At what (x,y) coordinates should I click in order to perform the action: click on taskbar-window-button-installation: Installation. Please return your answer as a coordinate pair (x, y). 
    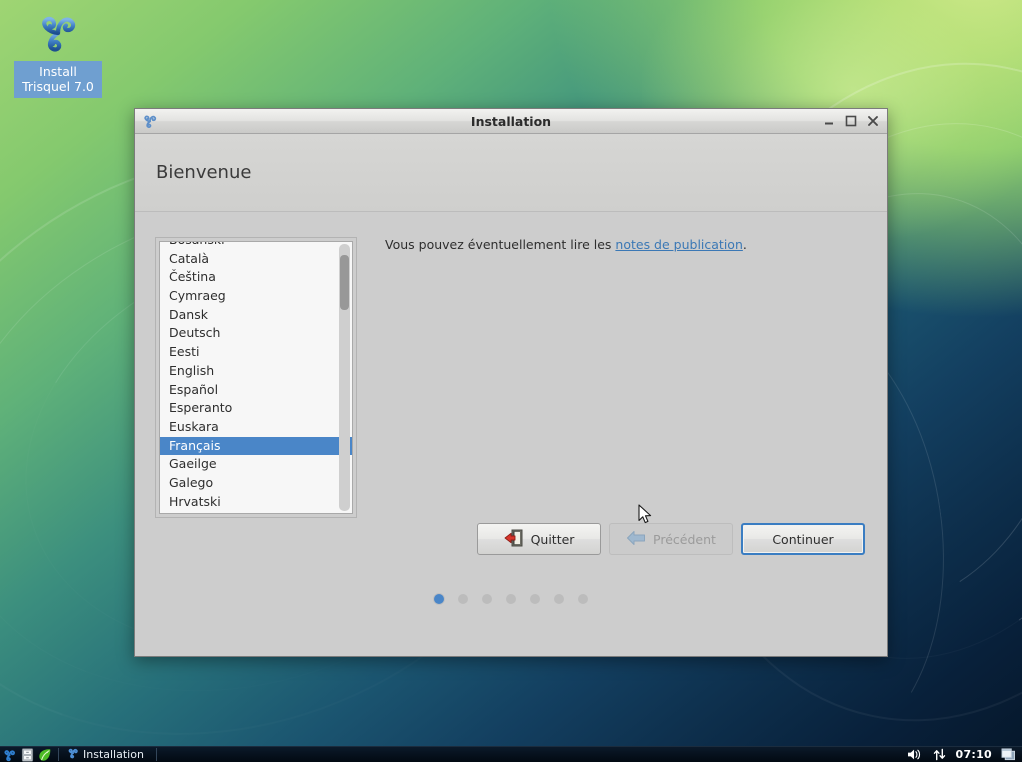
    Looking at the image, I should click on (107, 755).